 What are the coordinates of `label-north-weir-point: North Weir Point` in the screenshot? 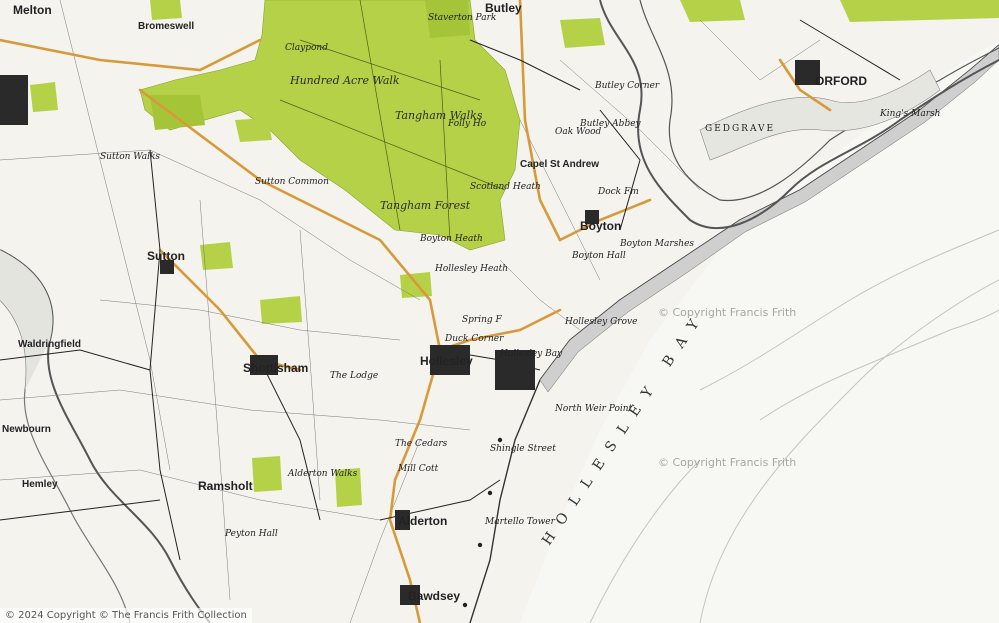 It's located at (594, 409).